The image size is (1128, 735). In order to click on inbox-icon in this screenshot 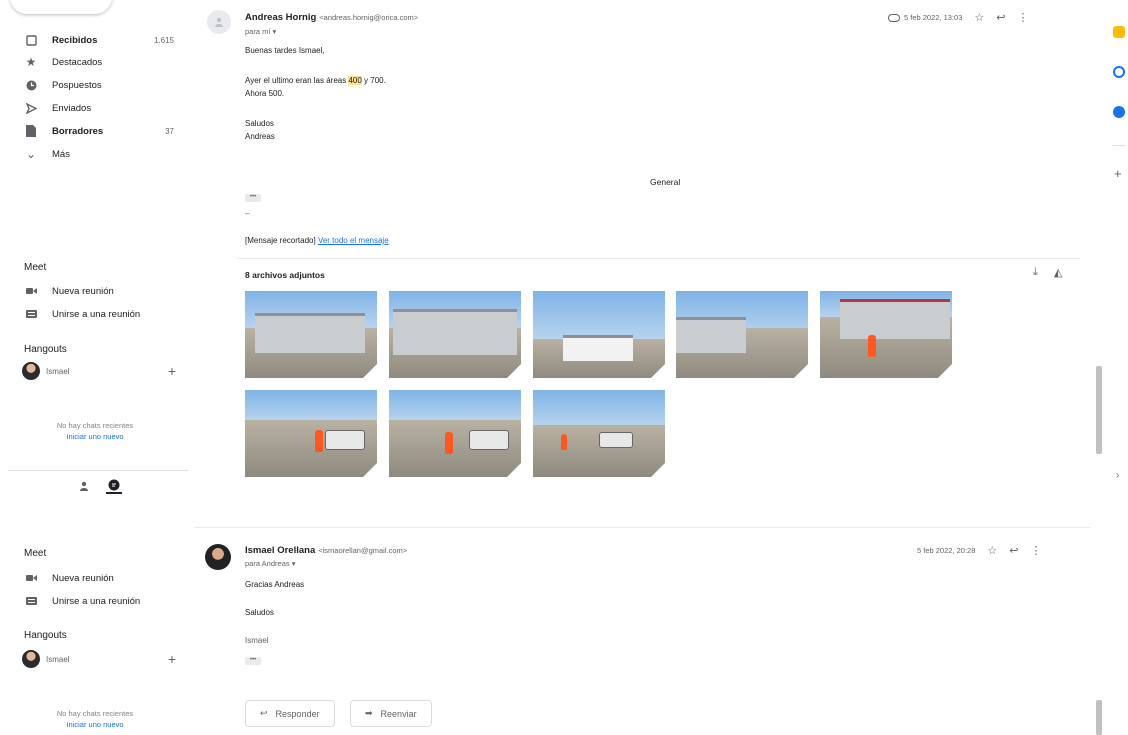, I will do `click(31, 40)`.